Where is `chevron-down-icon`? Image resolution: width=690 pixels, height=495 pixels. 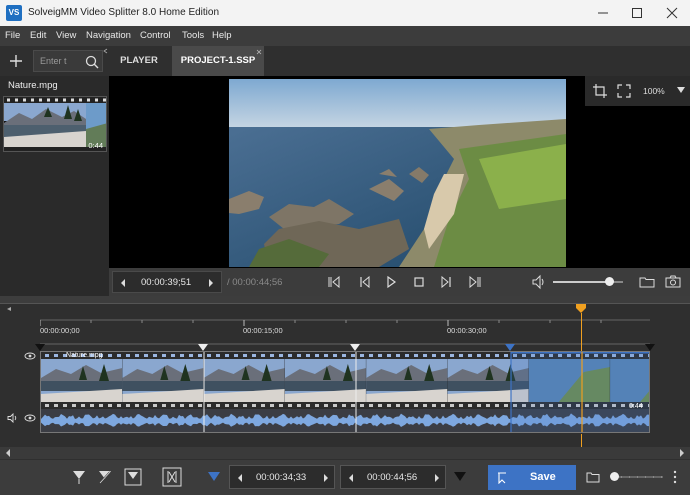
chevron-down-icon is located at coordinates (681, 90).